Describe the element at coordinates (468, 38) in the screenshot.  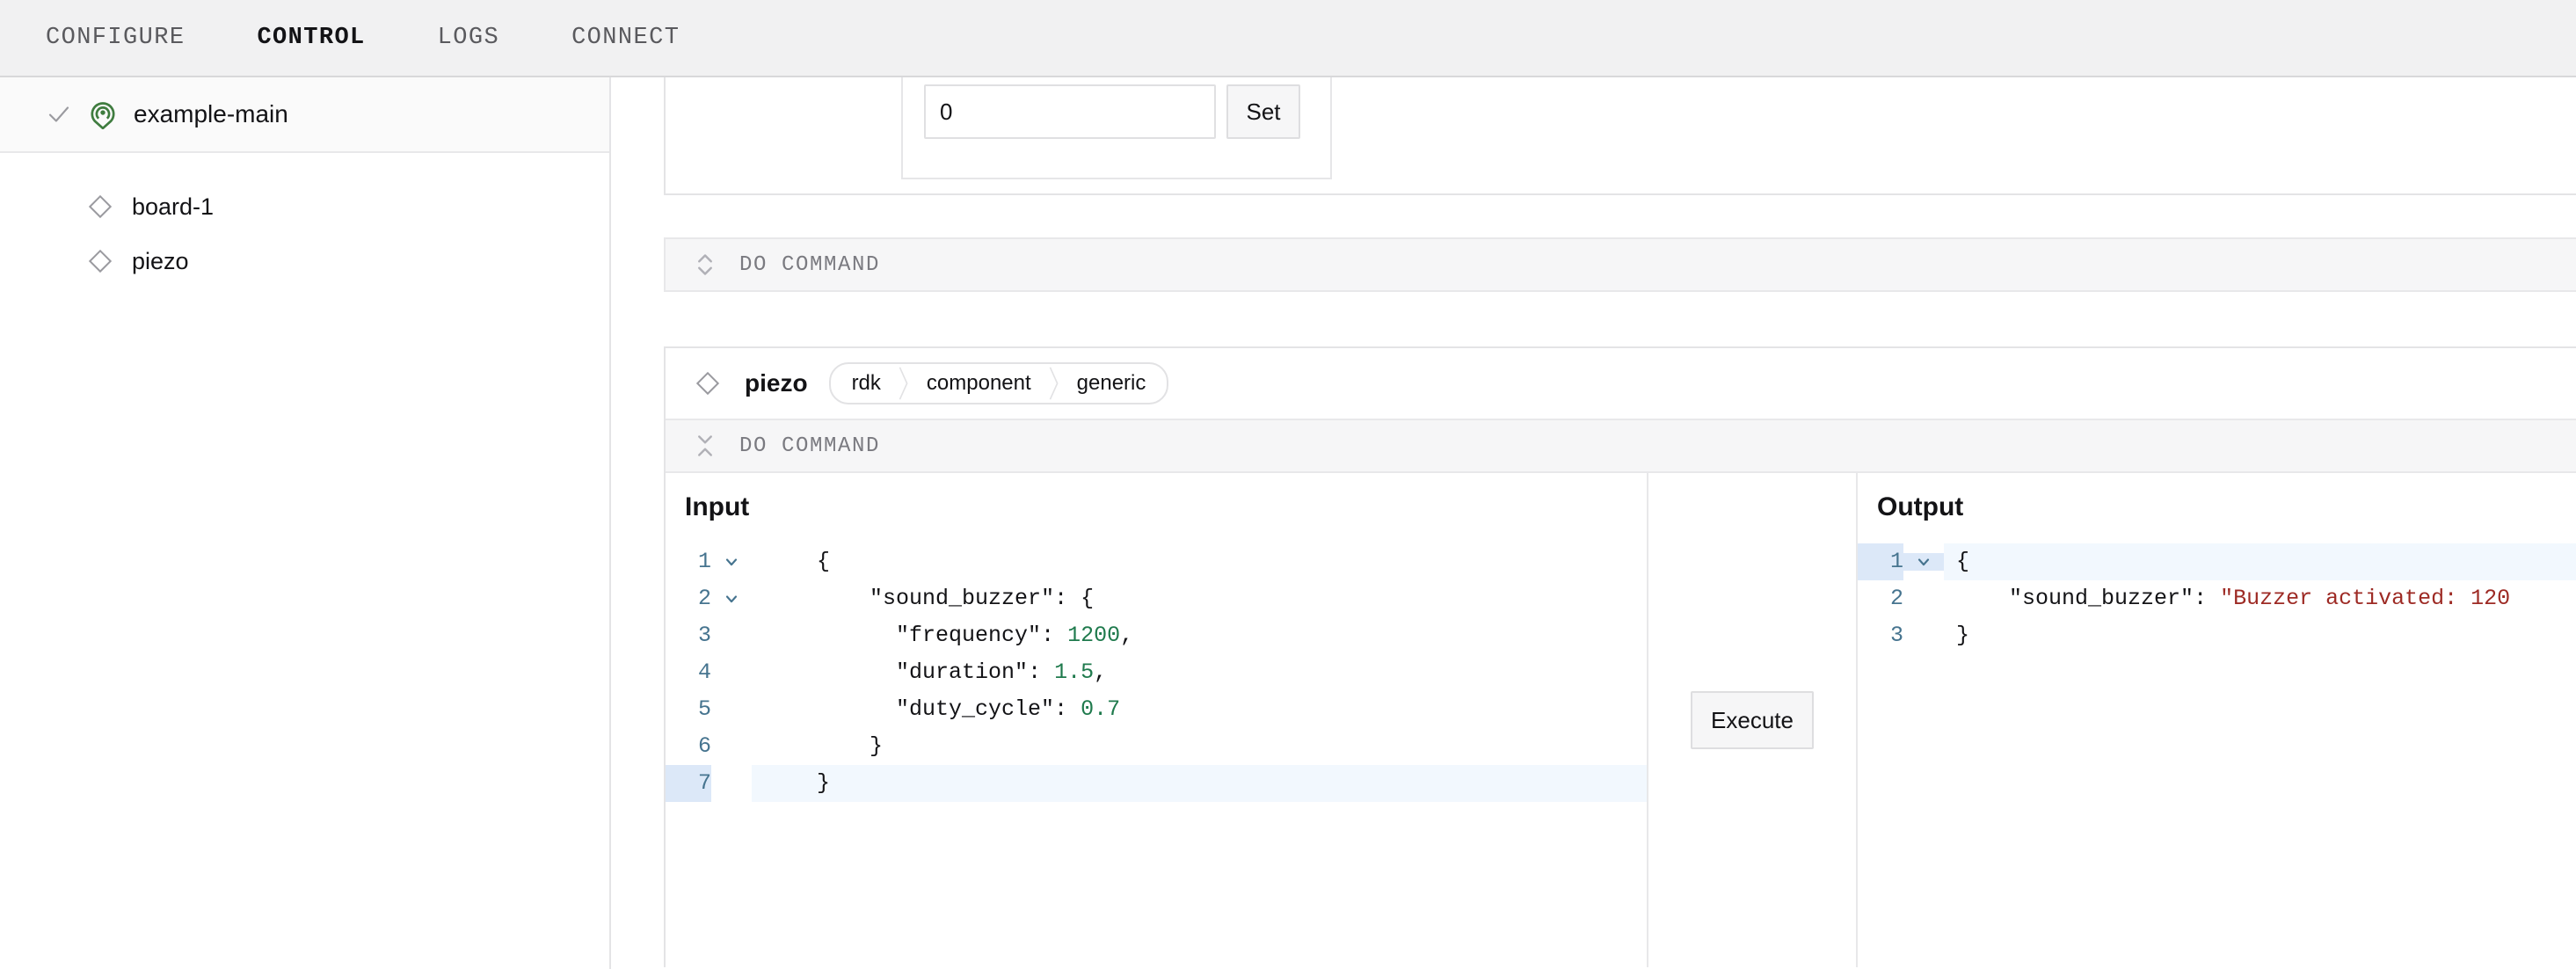
I see `tab-logs: LOGS` at that location.